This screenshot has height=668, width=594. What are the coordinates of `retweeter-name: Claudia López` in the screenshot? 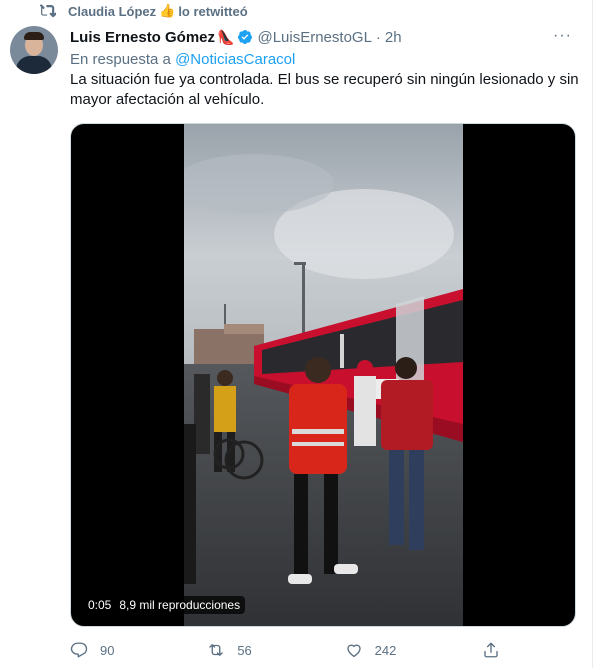 It's located at (112, 11).